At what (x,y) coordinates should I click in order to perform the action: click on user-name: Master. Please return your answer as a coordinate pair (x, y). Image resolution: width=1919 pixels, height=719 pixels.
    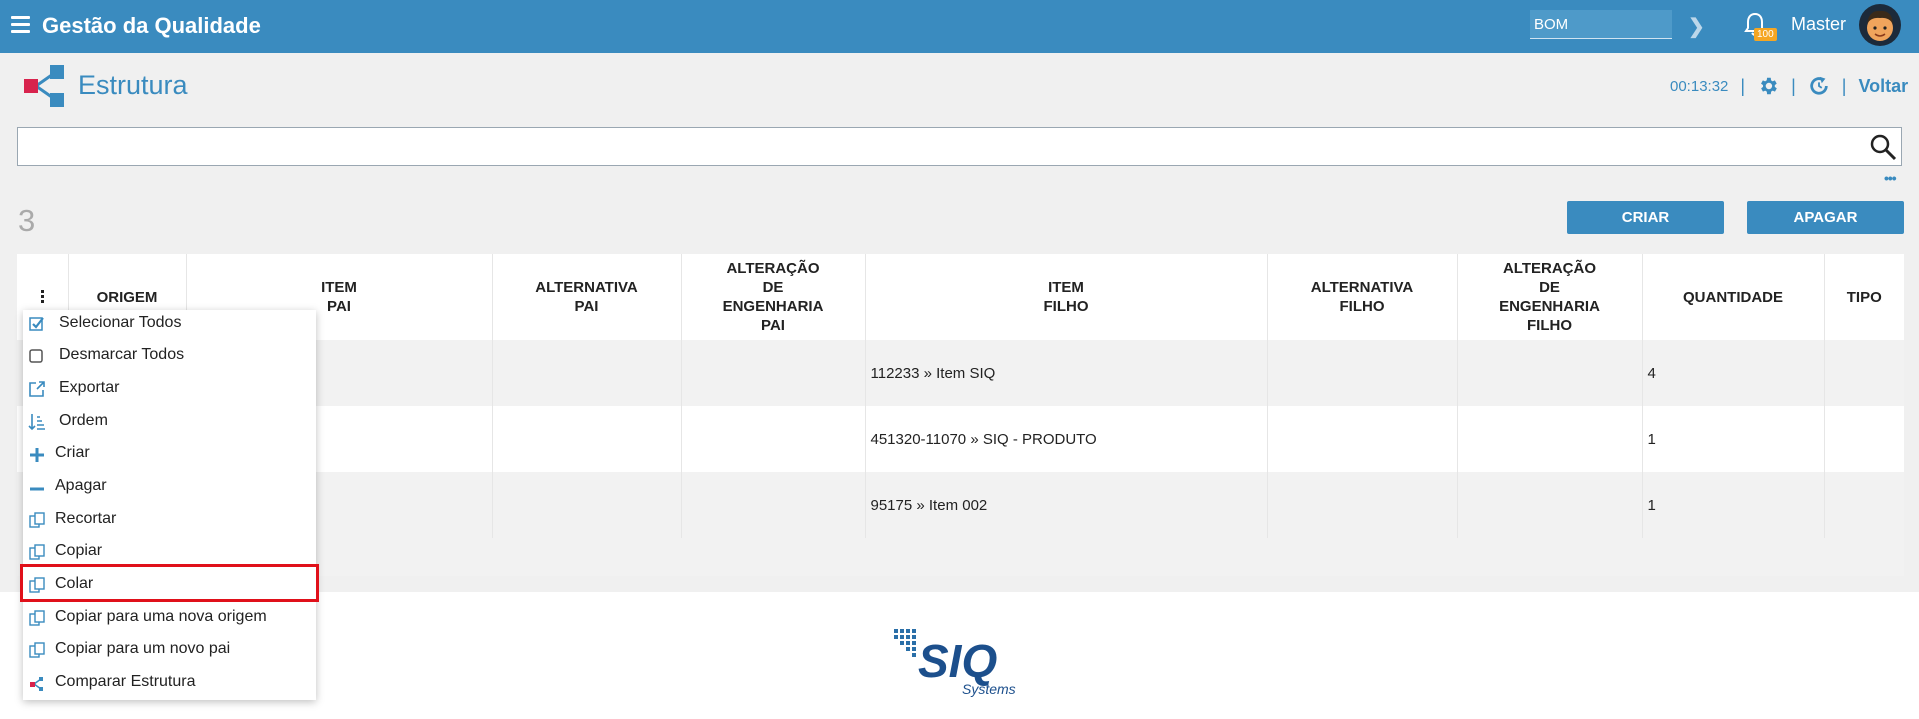
    Looking at the image, I should click on (1818, 24).